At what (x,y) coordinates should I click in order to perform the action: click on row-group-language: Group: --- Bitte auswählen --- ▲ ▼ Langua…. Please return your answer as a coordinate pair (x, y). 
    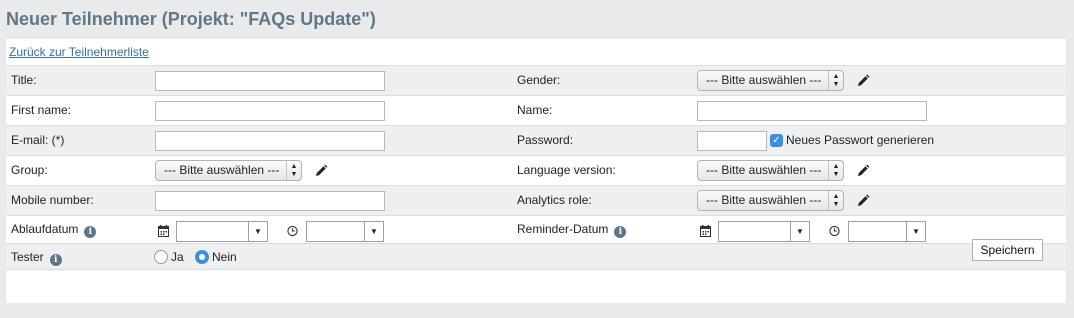
    Looking at the image, I should click on (536, 170).